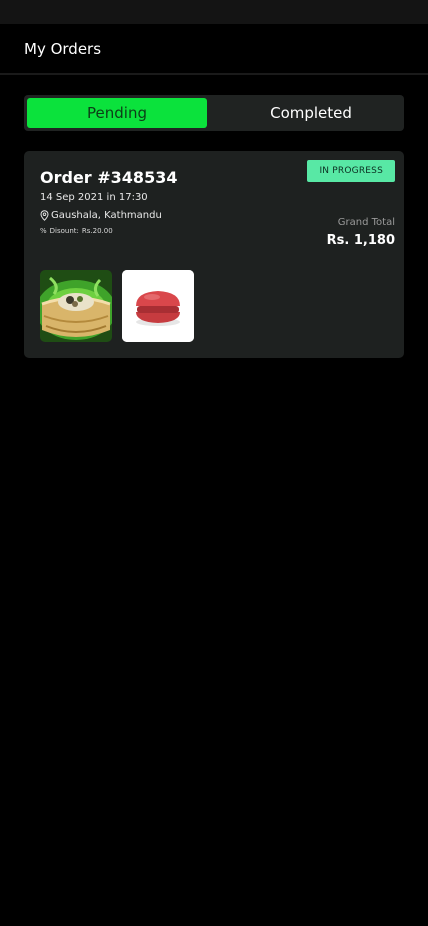 Image resolution: width=428 pixels, height=926 pixels. I want to click on grand-total-value: Rs. 1,180, so click(360, 240).